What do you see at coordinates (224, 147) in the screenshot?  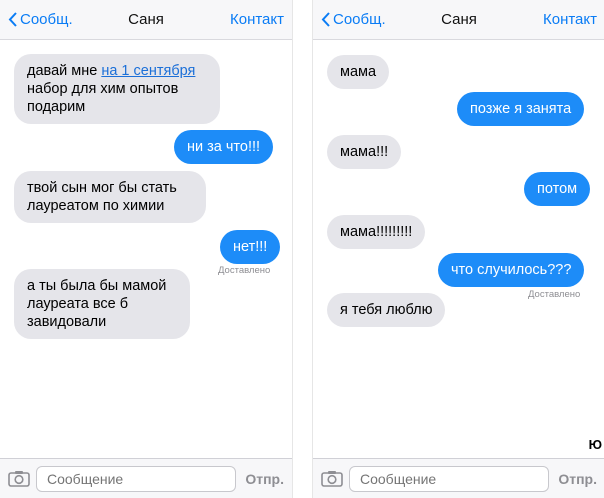 I see `outgoing-message: ни за что!!!` at bounding box center [224, 147].